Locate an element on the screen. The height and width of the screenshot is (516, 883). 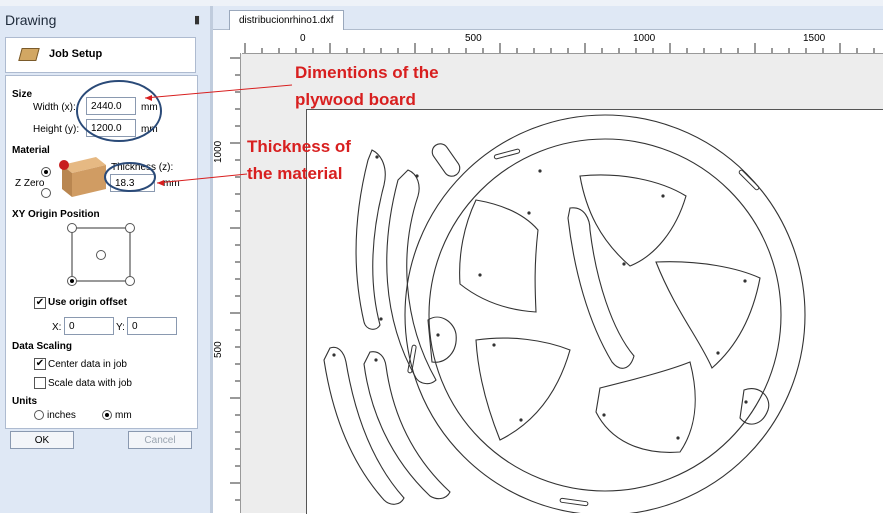
dimensions-annotation-line1: Dimentions of the is located at coordinates (367, 72).